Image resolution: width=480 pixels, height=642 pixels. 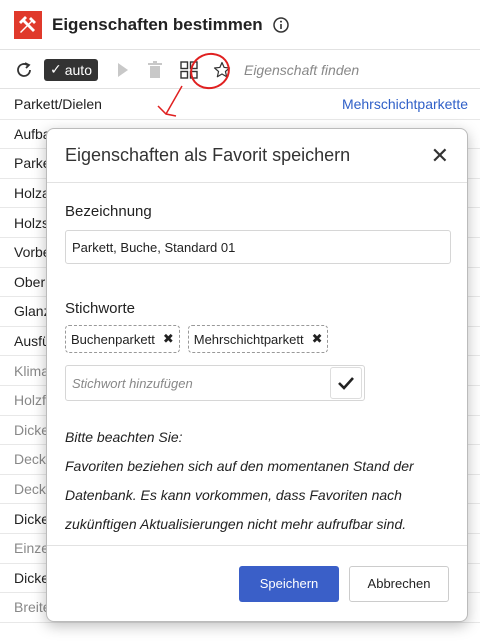 I want to click on keyword-add-row, so click(x=215, y=383).